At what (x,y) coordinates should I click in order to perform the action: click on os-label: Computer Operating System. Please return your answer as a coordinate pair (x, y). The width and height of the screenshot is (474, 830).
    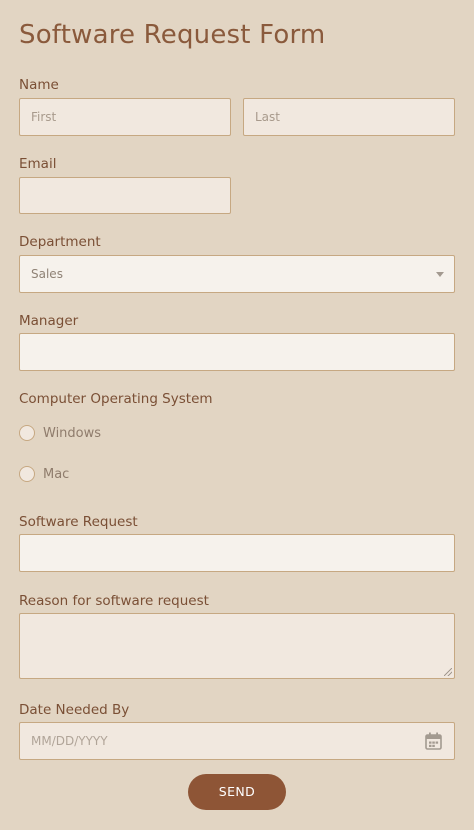
    Looking at the image, I should click on (116, 399).